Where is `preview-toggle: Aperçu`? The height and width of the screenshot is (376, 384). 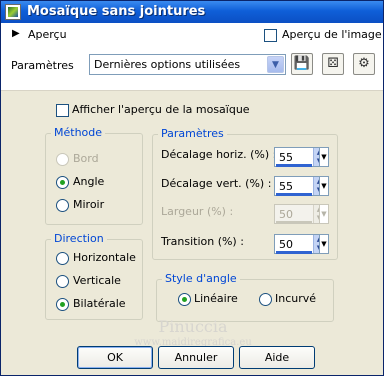
preview-toggle: Aperçu is located at coordinates (47, 34).